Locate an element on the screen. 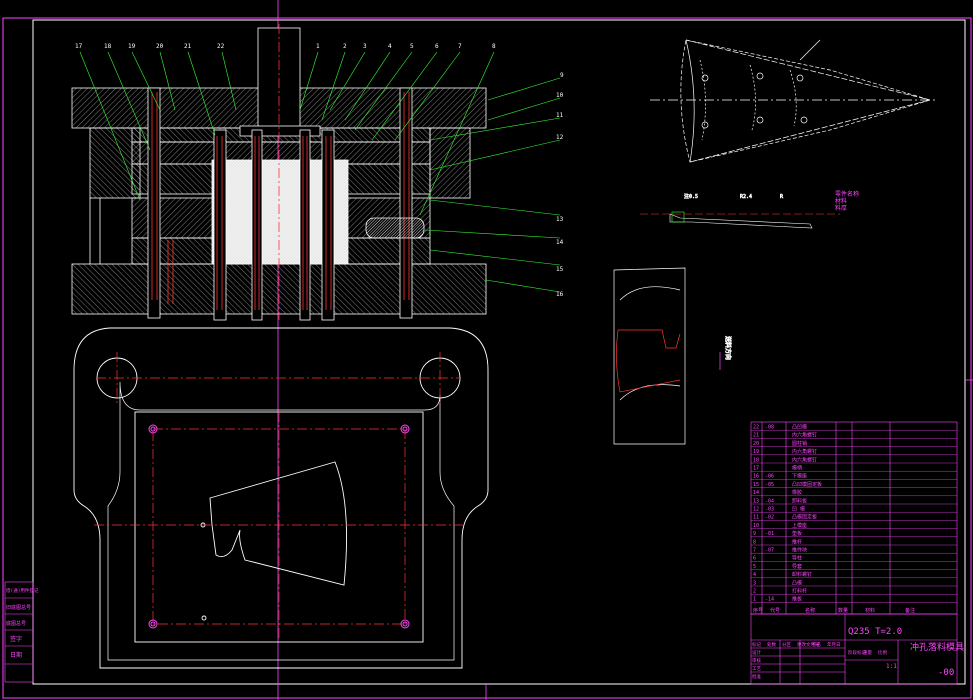 Image resolution: width=973 pixels, height=700 pixels. bom-row-name: 下模座 is located at coordinates (799, 476).